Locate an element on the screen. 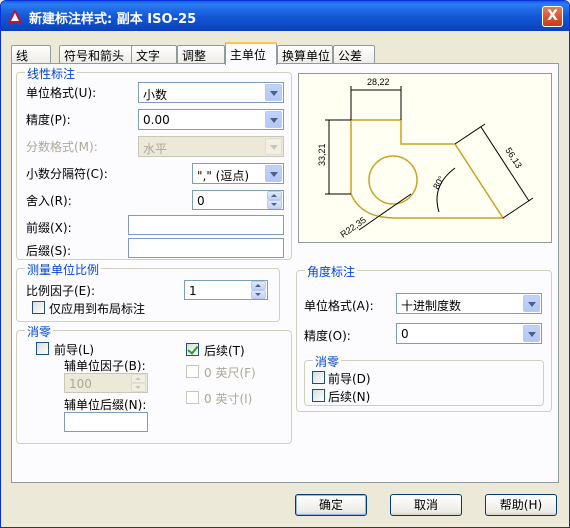 Image resolution: width=570 pixels, height=528 pixels. sub-unit-factor-label: 辅单位因子(B): is located at coordinates (105, 366).